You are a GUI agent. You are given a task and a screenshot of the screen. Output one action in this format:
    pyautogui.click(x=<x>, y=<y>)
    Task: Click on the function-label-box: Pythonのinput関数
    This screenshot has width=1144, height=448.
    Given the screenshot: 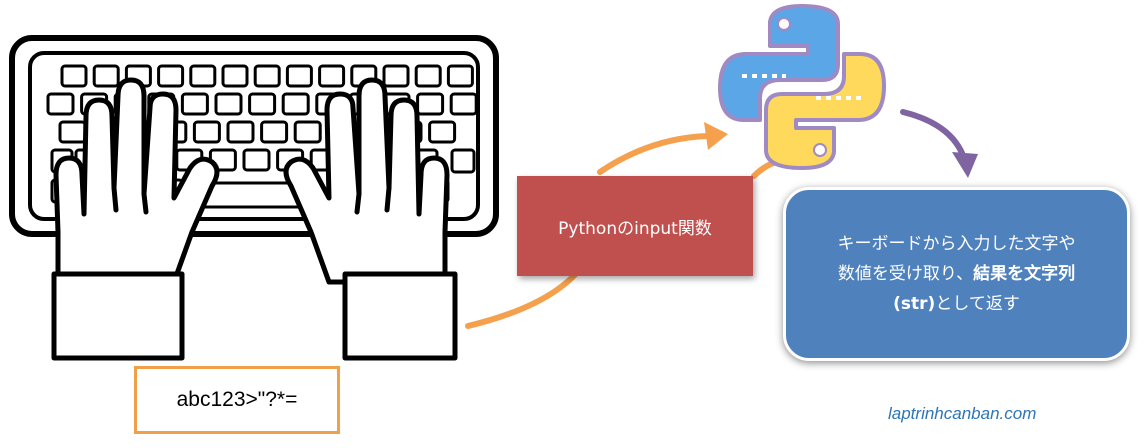 What is the action you would take?
    pyautogui.click(x=635, y=226)
    